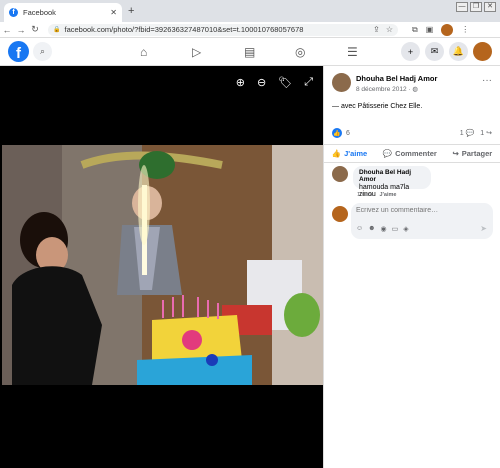  I want to click on avatar-sticker-icon: ☺, so click(359, 229).